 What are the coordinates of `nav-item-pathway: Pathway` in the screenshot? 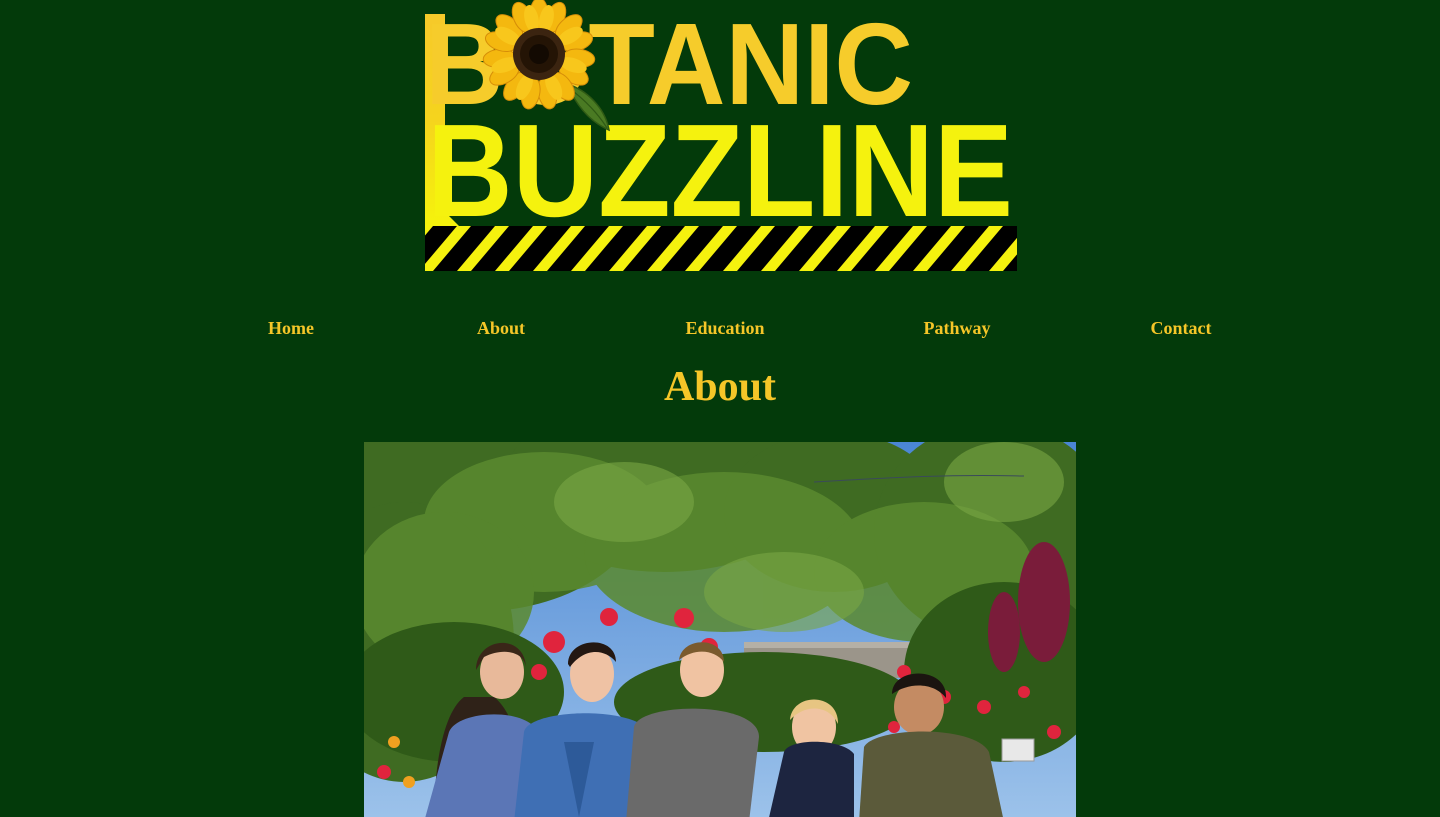 It's located at (957, 328).